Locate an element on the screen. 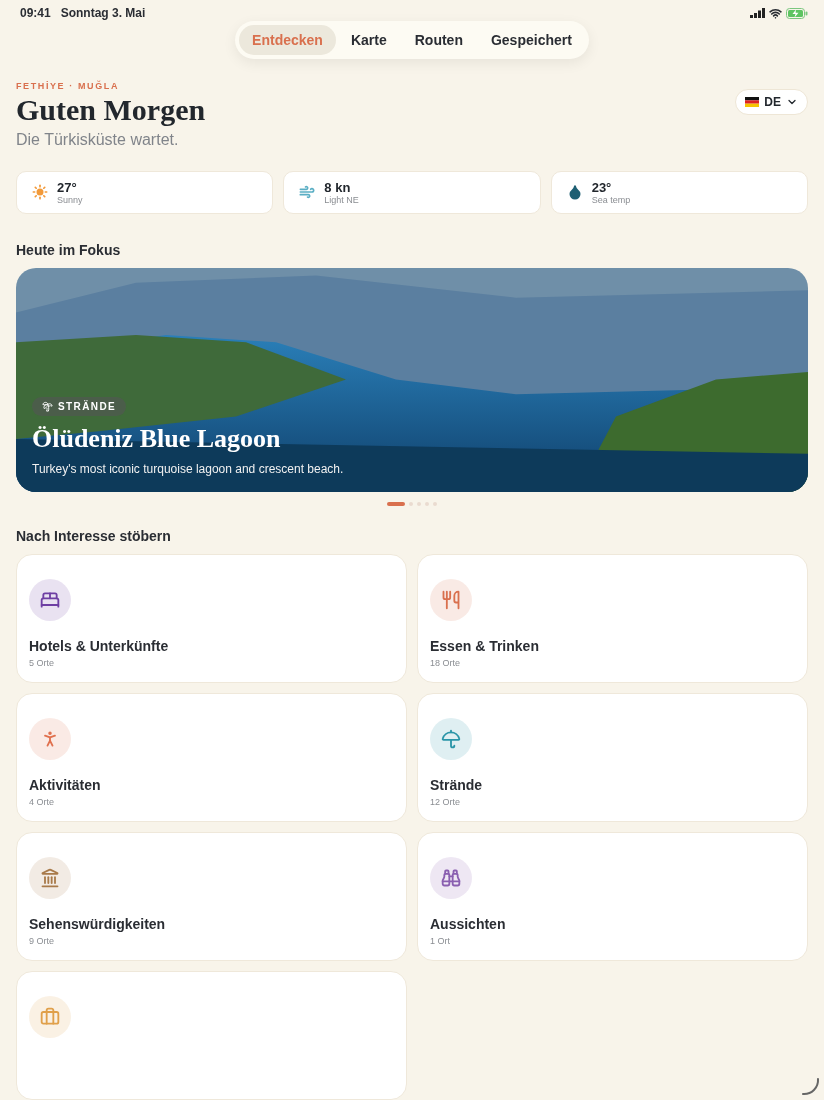  weather-value: 8 kn is located at coordinates (338, 187).